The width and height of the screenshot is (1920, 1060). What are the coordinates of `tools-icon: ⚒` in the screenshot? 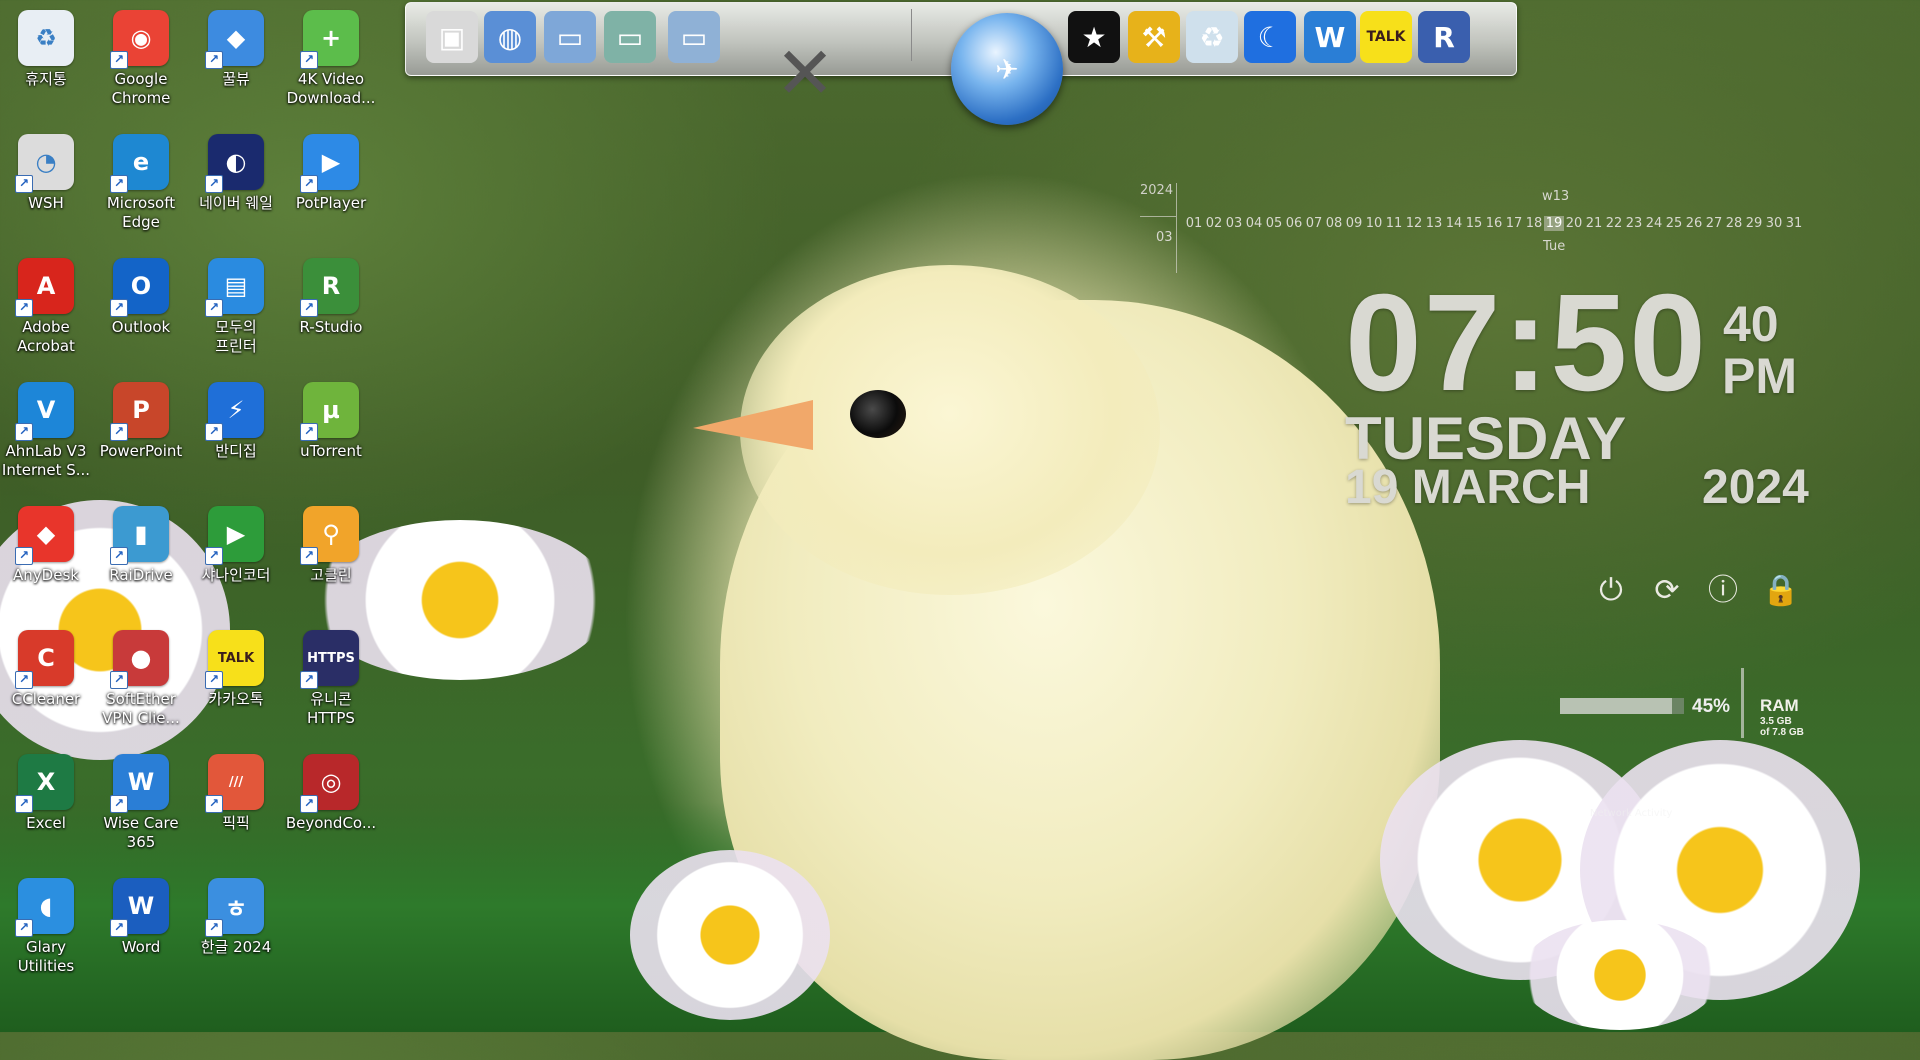 It's located at (1154, 37).